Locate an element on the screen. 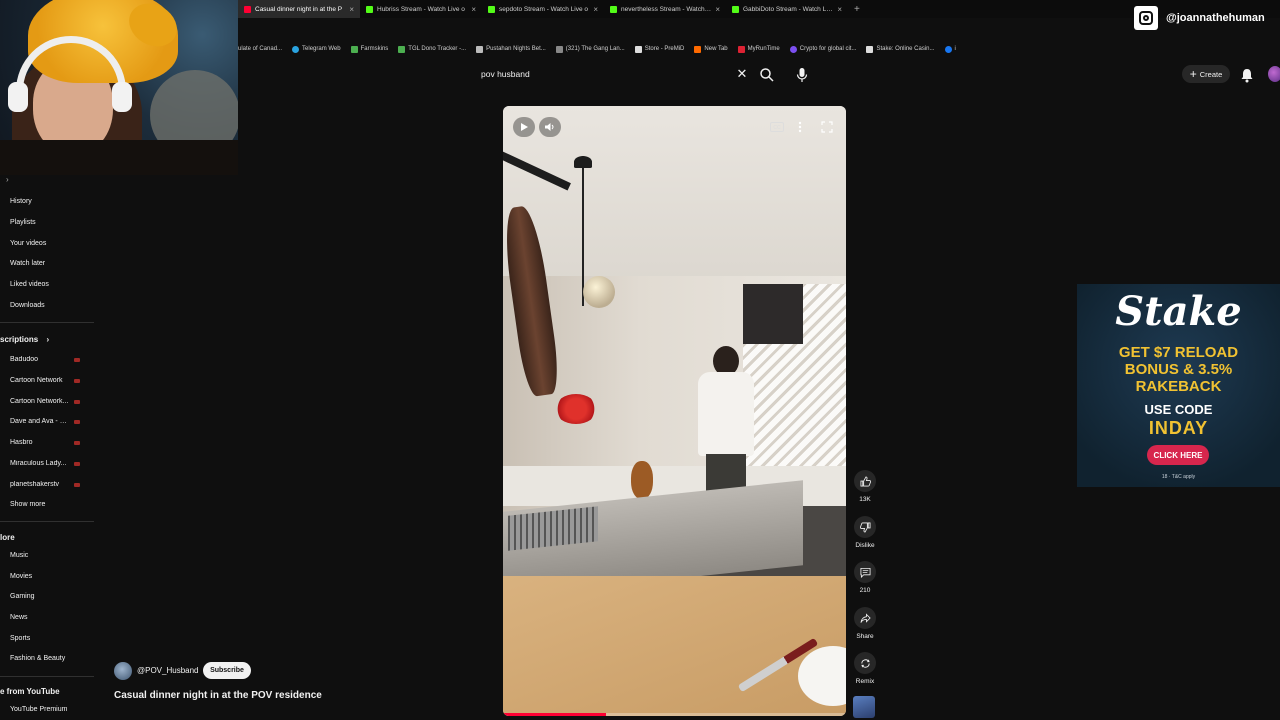  stake-logo: Stake is located at coordinates (1178, 311).